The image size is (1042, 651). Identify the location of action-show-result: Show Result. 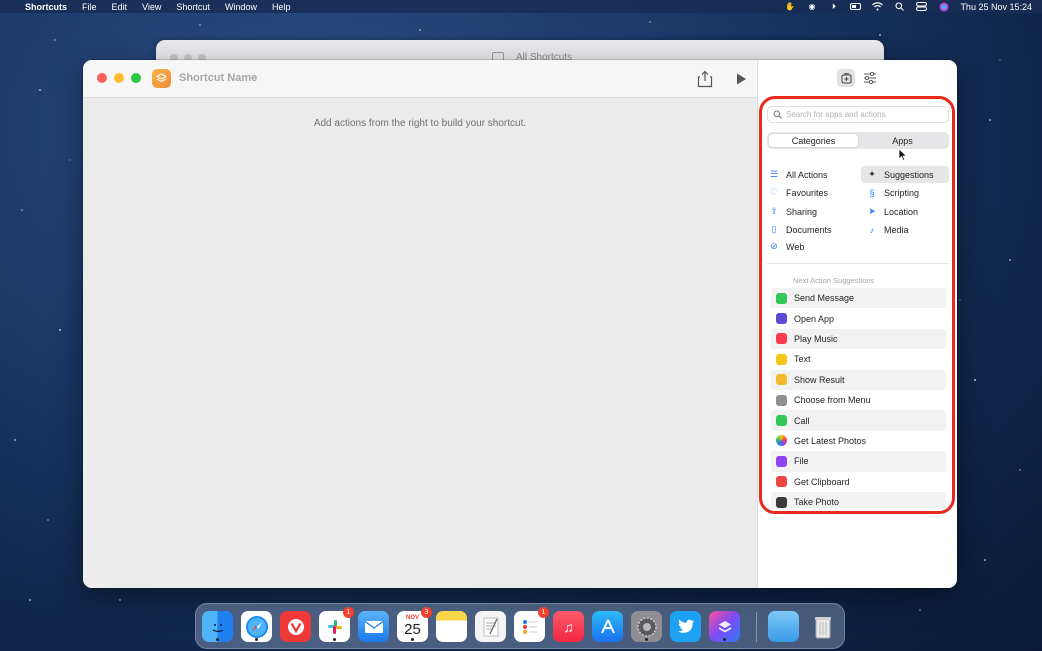
(858, 379).